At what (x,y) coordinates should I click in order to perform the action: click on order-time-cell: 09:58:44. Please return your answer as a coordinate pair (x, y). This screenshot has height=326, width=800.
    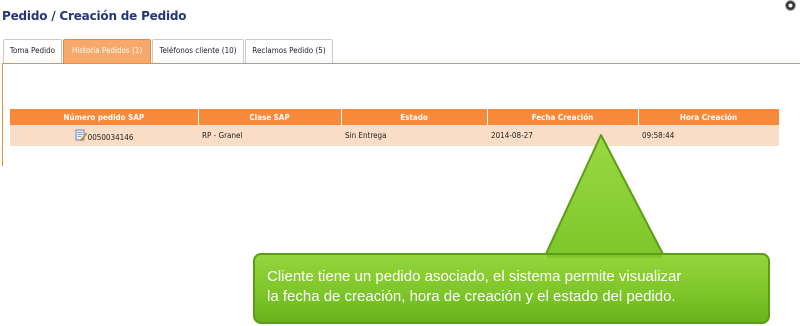
    Looking at the image, I should click on (708, 135).